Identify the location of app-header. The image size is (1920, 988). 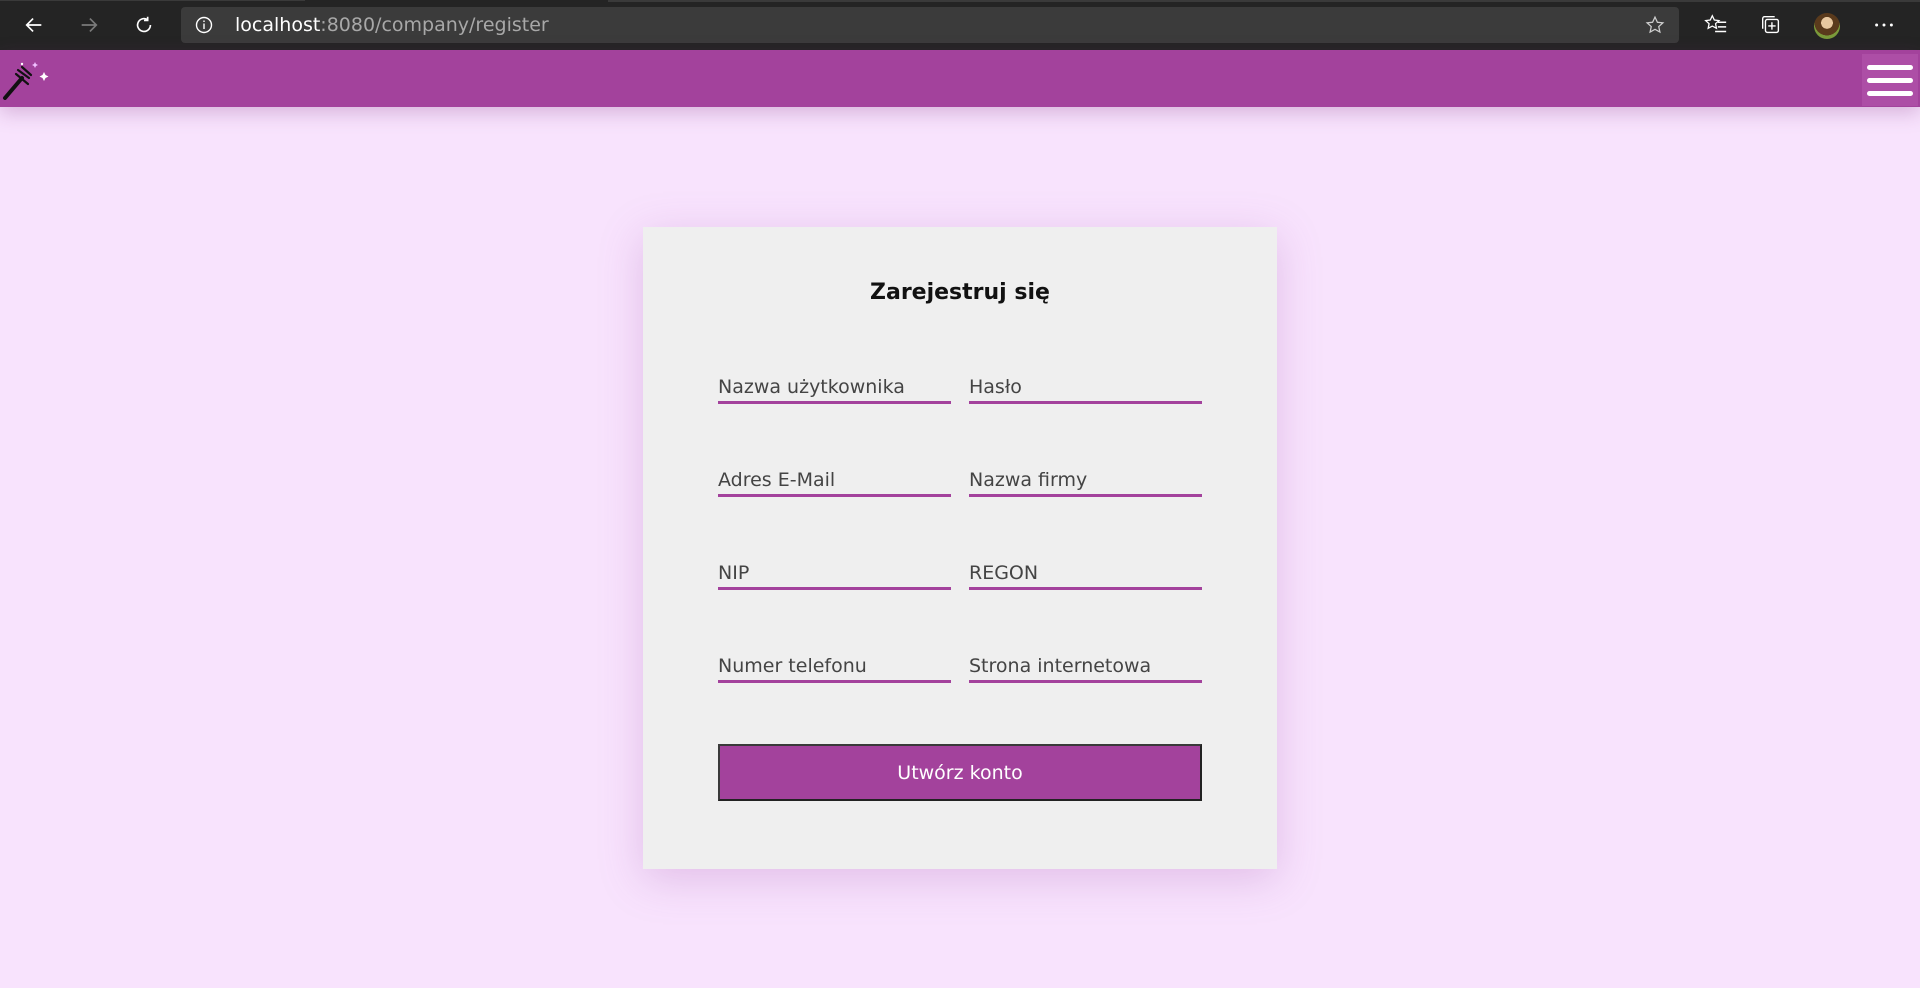
(960, 78).